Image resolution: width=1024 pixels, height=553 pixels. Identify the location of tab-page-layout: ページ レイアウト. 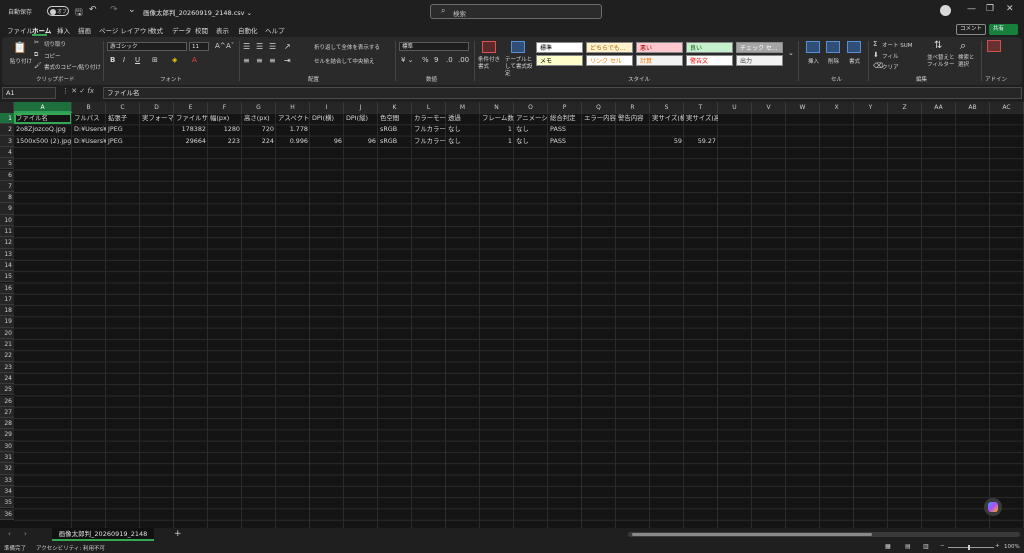
(126, 30).